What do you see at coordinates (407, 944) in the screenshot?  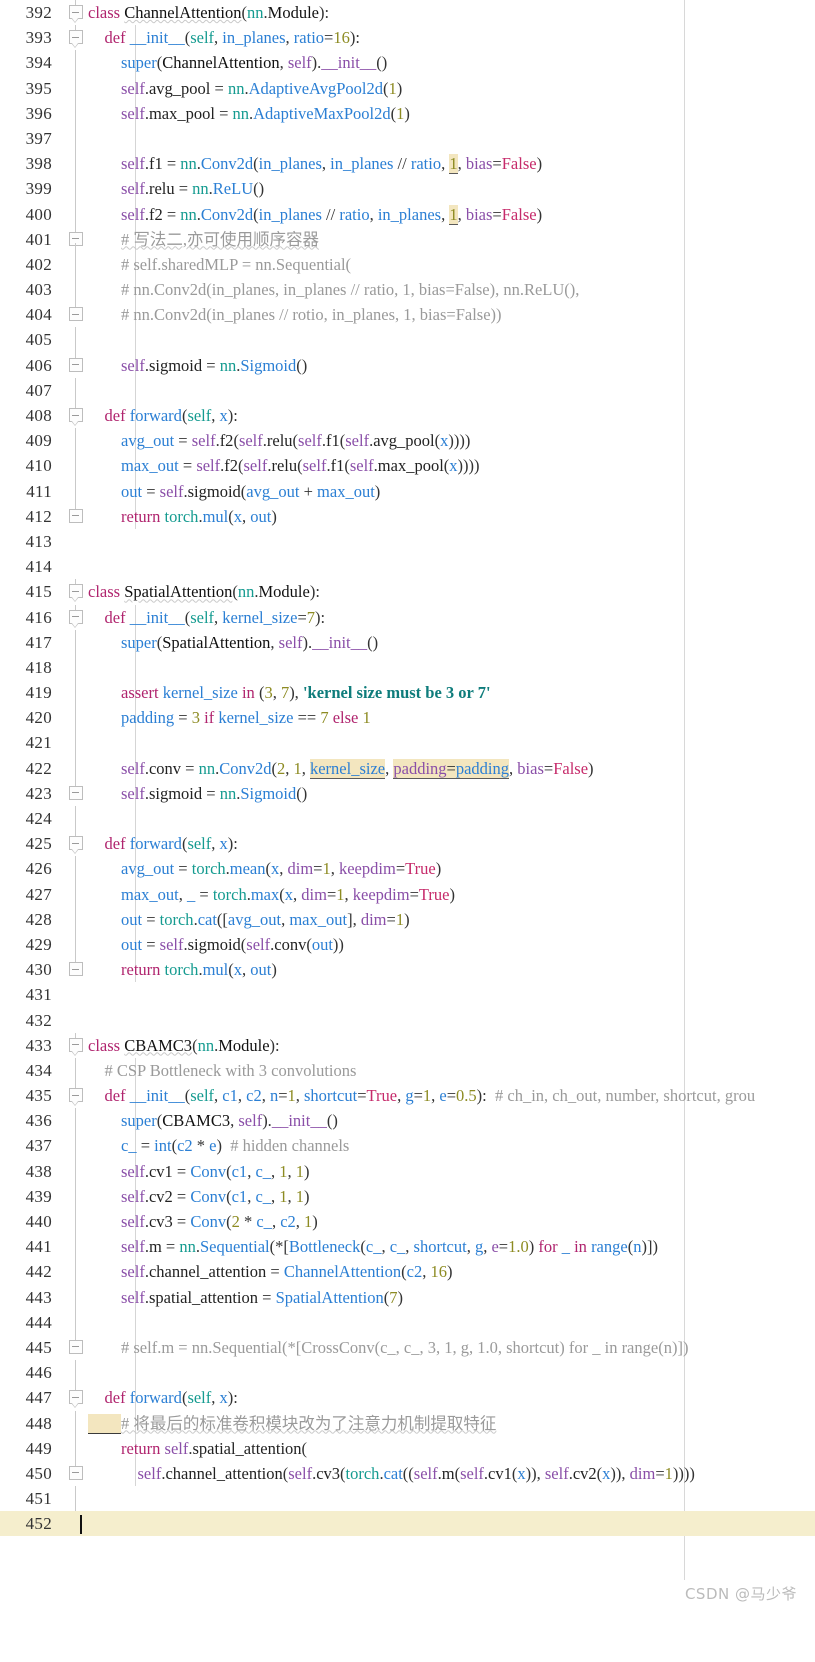 I see `code-line-429: 429 out = self.sigmoid(self.conv(out))` at bounding box center [407, 944].